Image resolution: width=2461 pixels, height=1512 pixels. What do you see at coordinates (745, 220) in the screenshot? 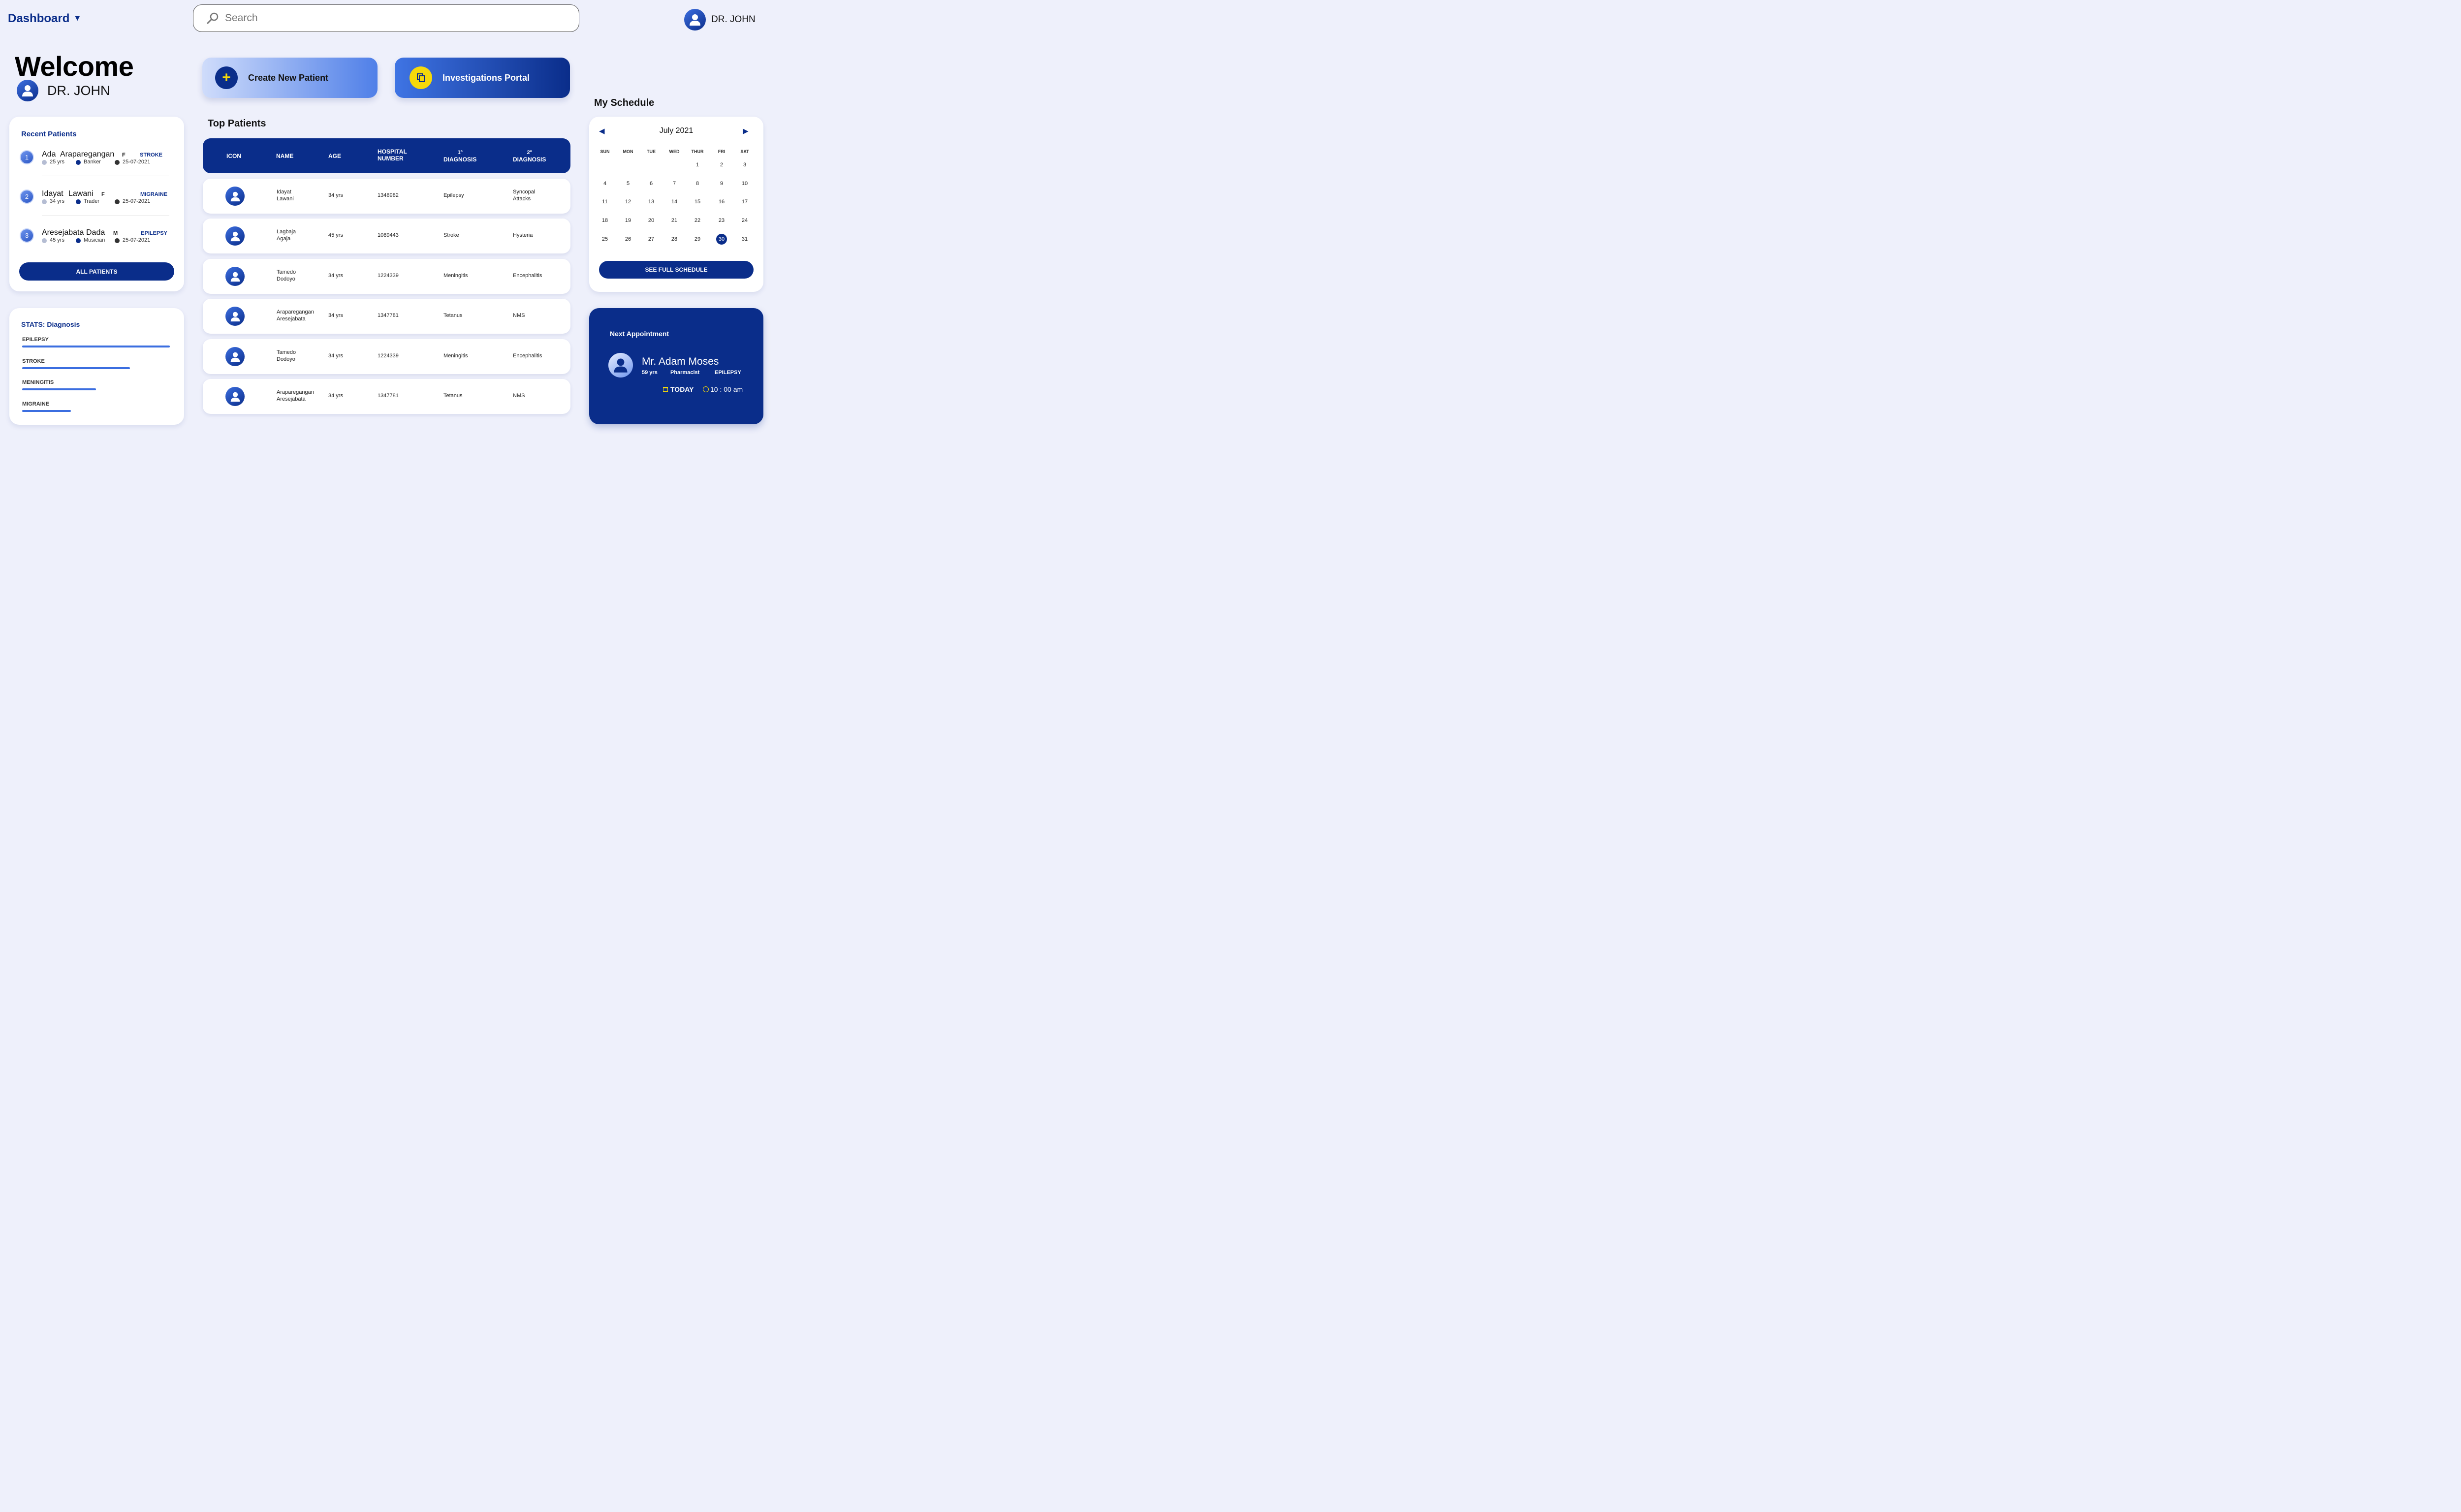
I see `calendar-day: 24` at bounding box center [745, 220].